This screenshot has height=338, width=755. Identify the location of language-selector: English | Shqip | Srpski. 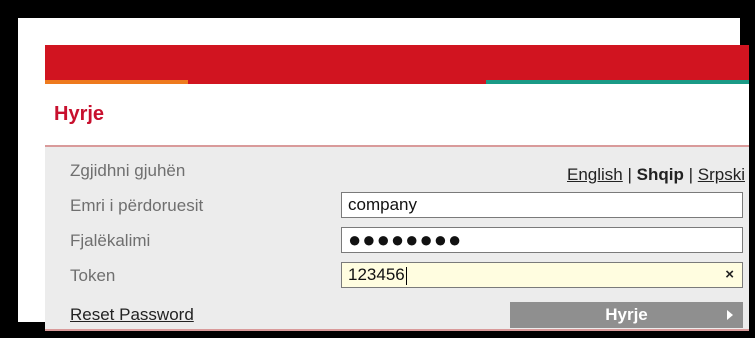
(656, 175).